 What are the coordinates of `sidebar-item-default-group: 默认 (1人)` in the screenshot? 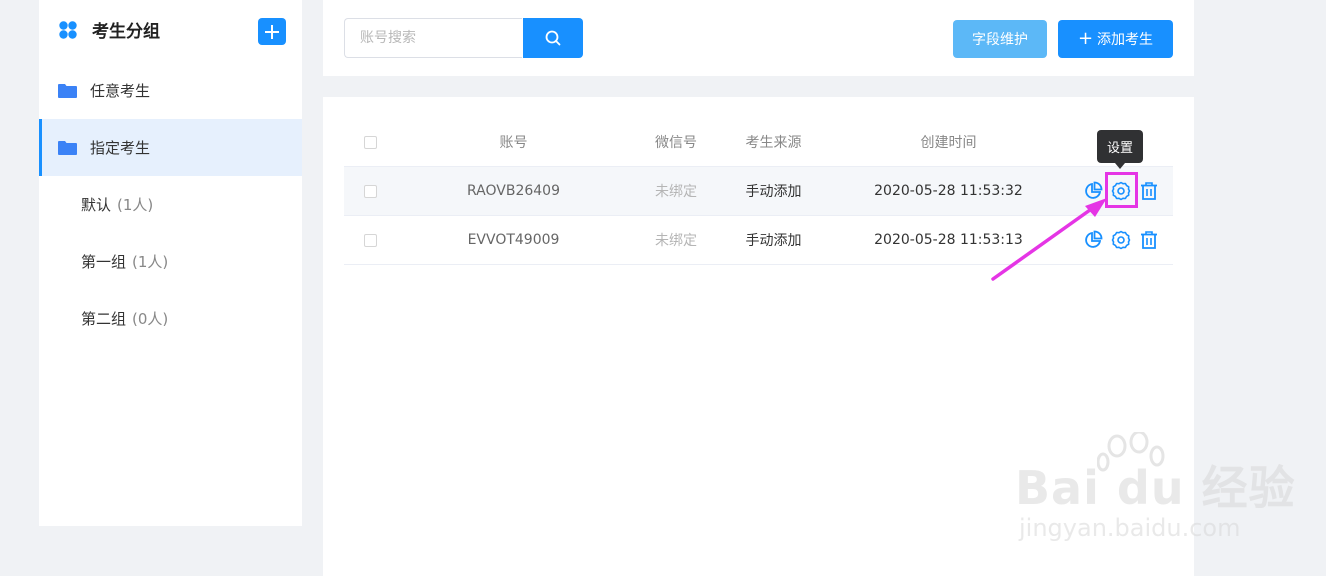 It's located at (170, 204).